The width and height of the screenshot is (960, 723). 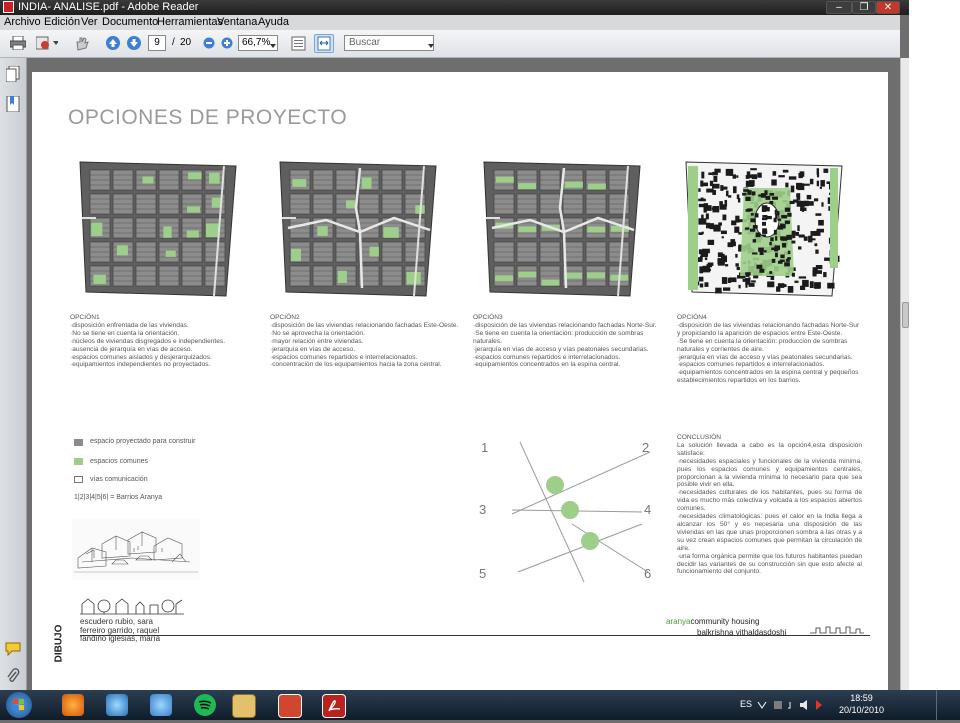 I want to click on navigation-panel, so click(x=13, y=374).